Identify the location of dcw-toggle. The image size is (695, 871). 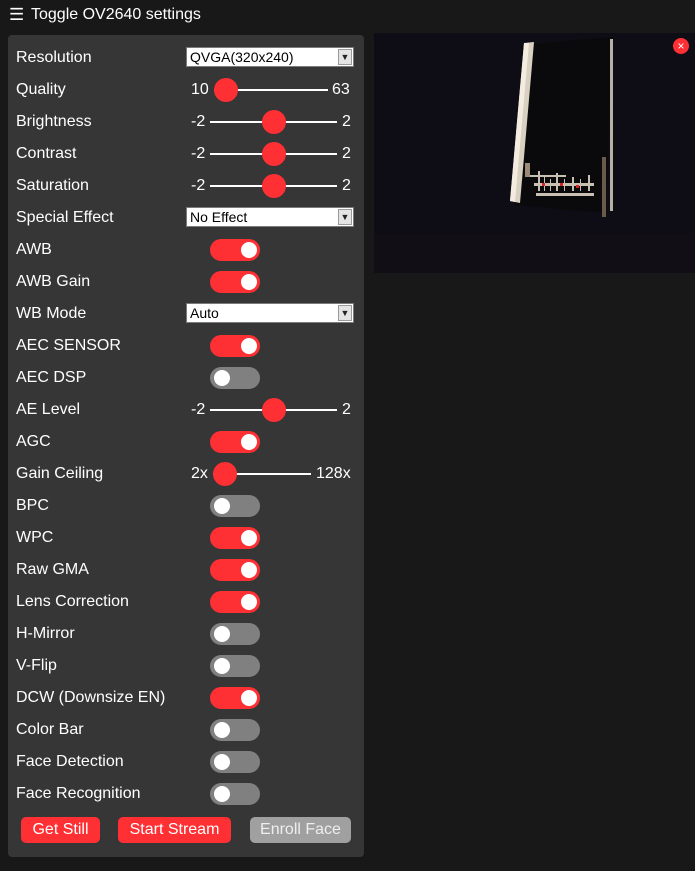
(235, 698).